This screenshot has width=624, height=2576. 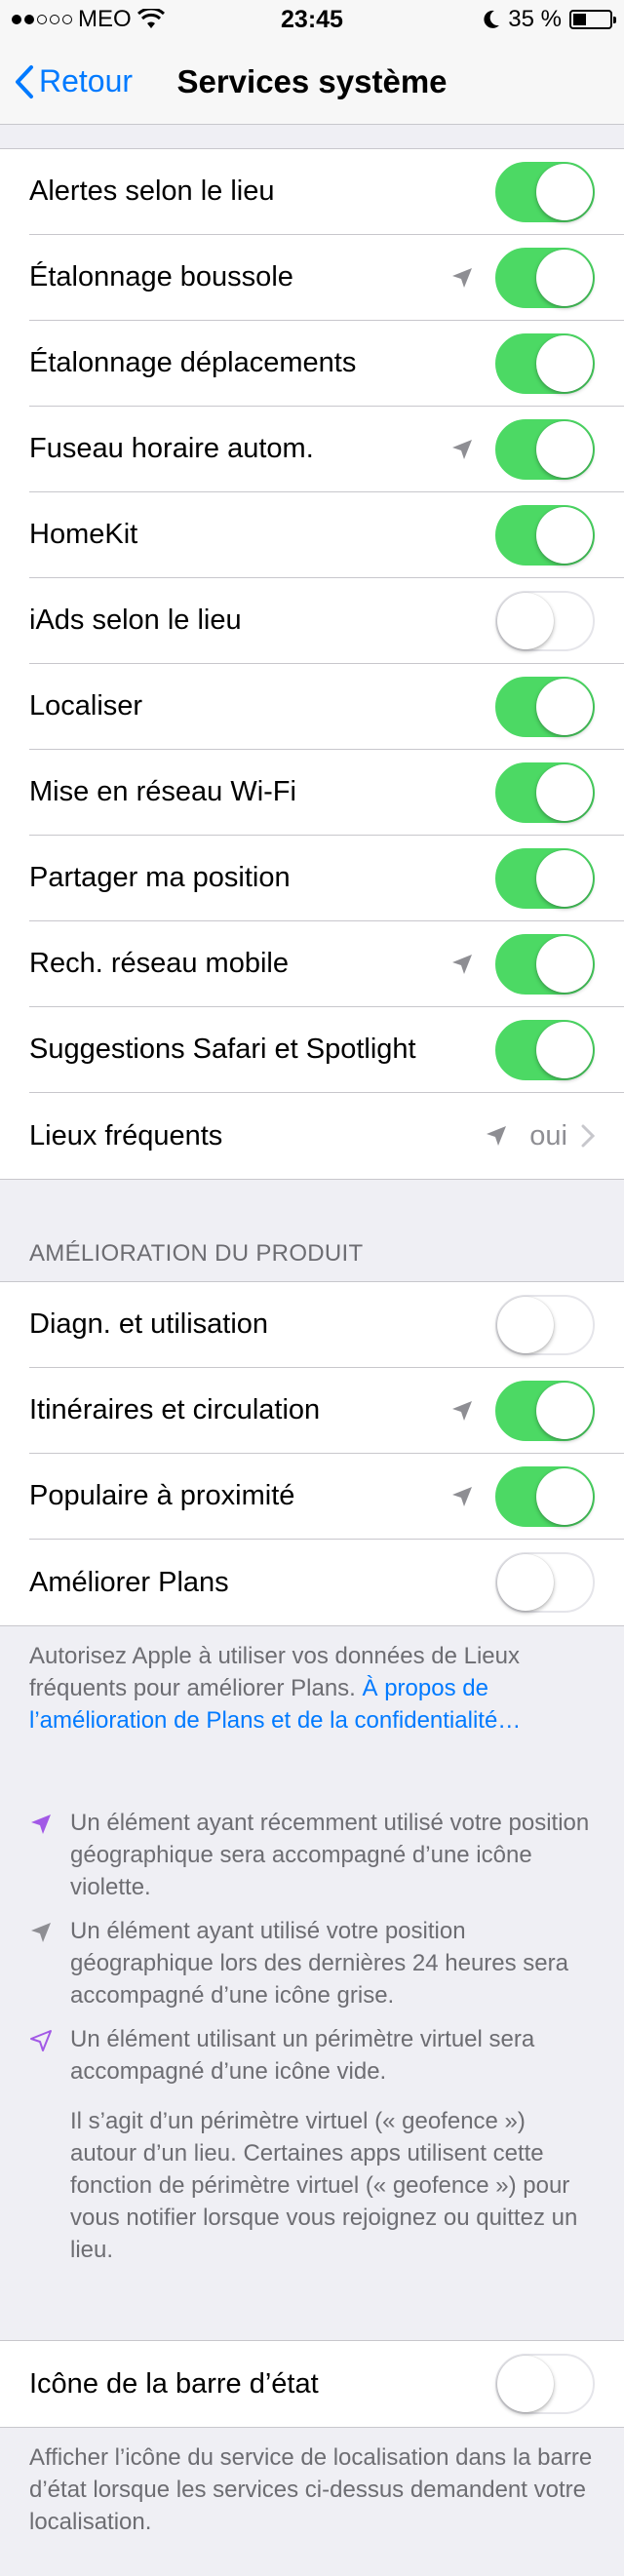 I want to click on row-suggestions-safari-et-spotlight: Suggestions Safari et Spotlight, so click(x=326, y=1050).